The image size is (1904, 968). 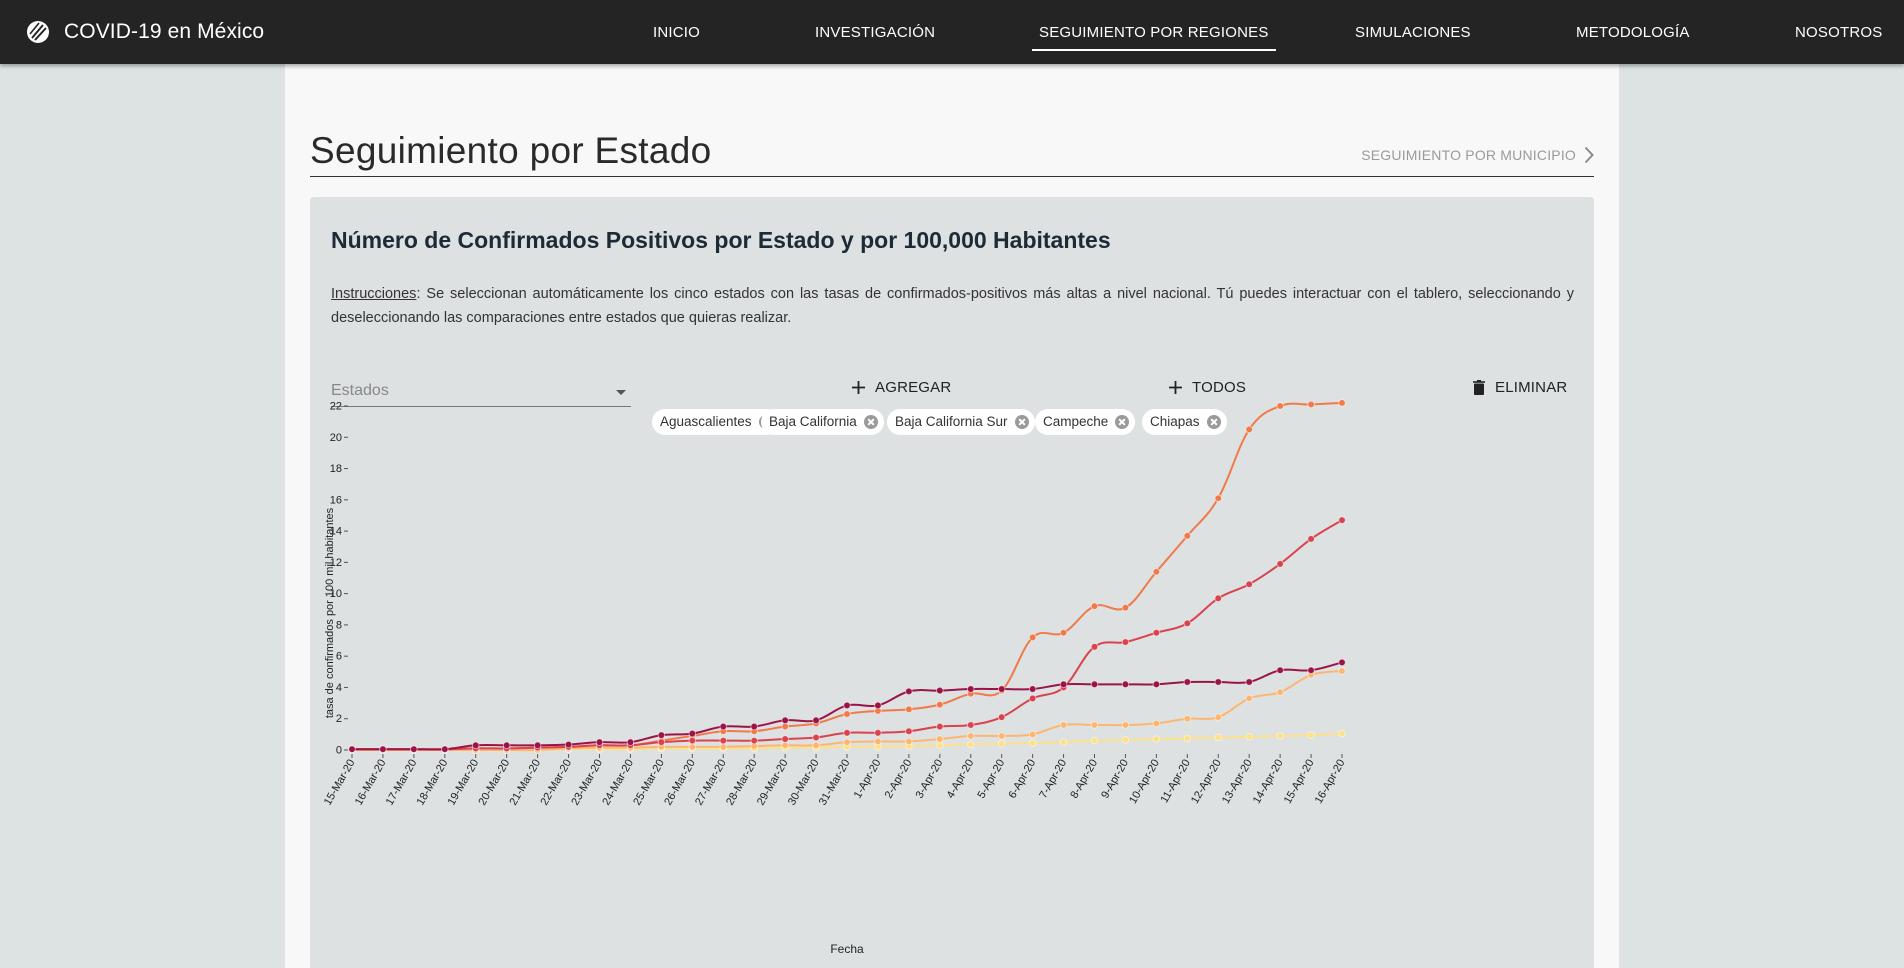 I want to click on seguimiento-por-municipio-link: SEGUIMIENTO POR MUNICIPIO, so click(x=1477, y=155).